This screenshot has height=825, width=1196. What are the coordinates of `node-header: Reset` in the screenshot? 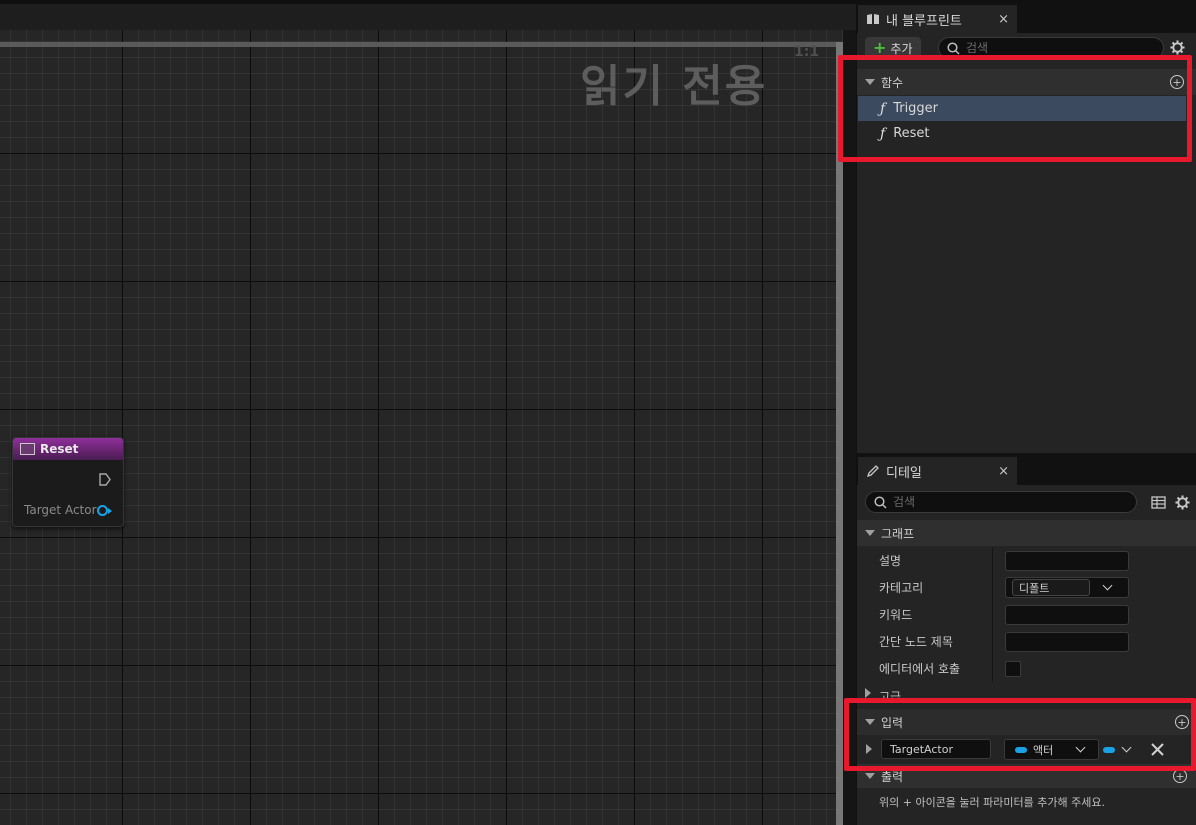 It's located at (68, 449).